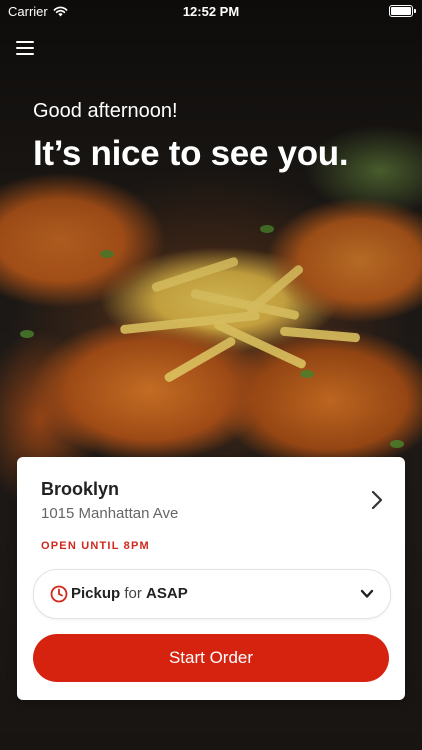 The width and height of the screenshot is (422, 750). Describe the element at coordinates (59, 594) in the screenshot. I see `clock-icon` at that location.